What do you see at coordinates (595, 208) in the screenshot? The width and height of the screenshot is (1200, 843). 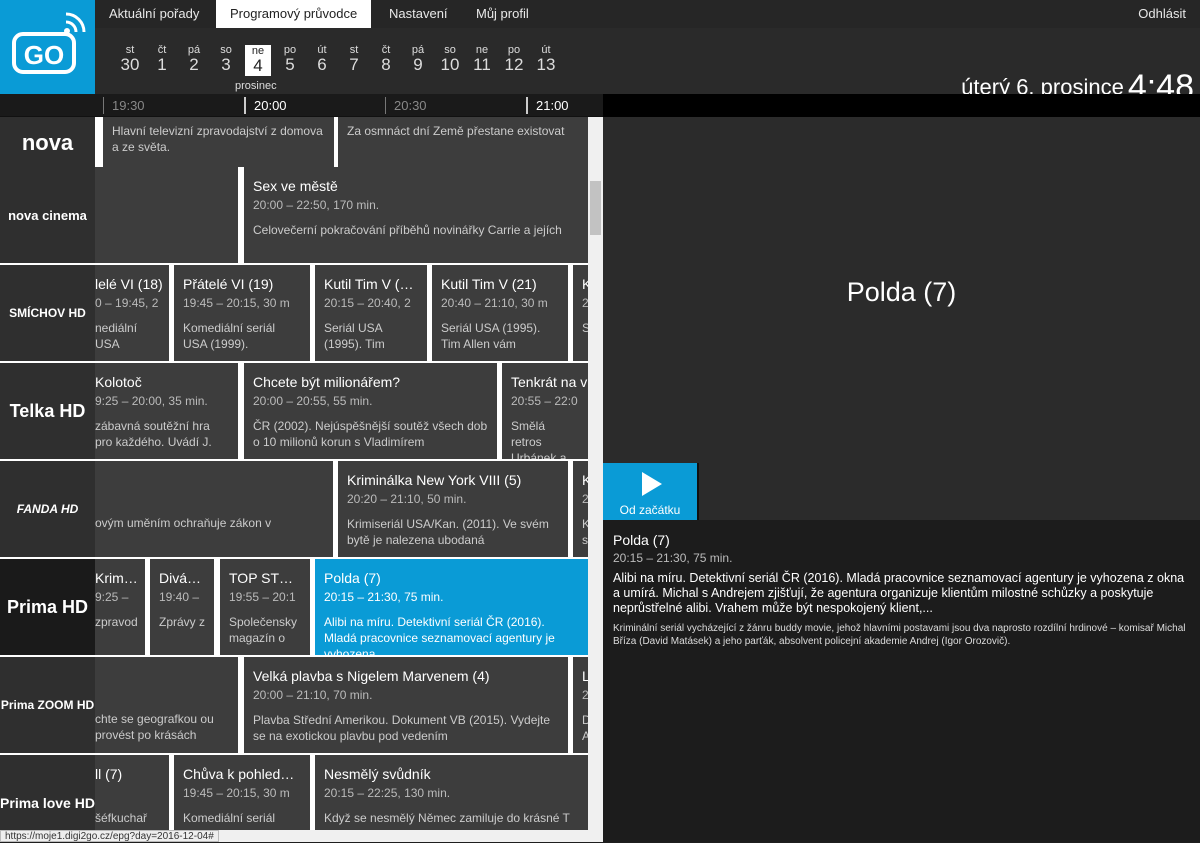 I see `scrollbar-thumb` at bounding box center [595, 208].